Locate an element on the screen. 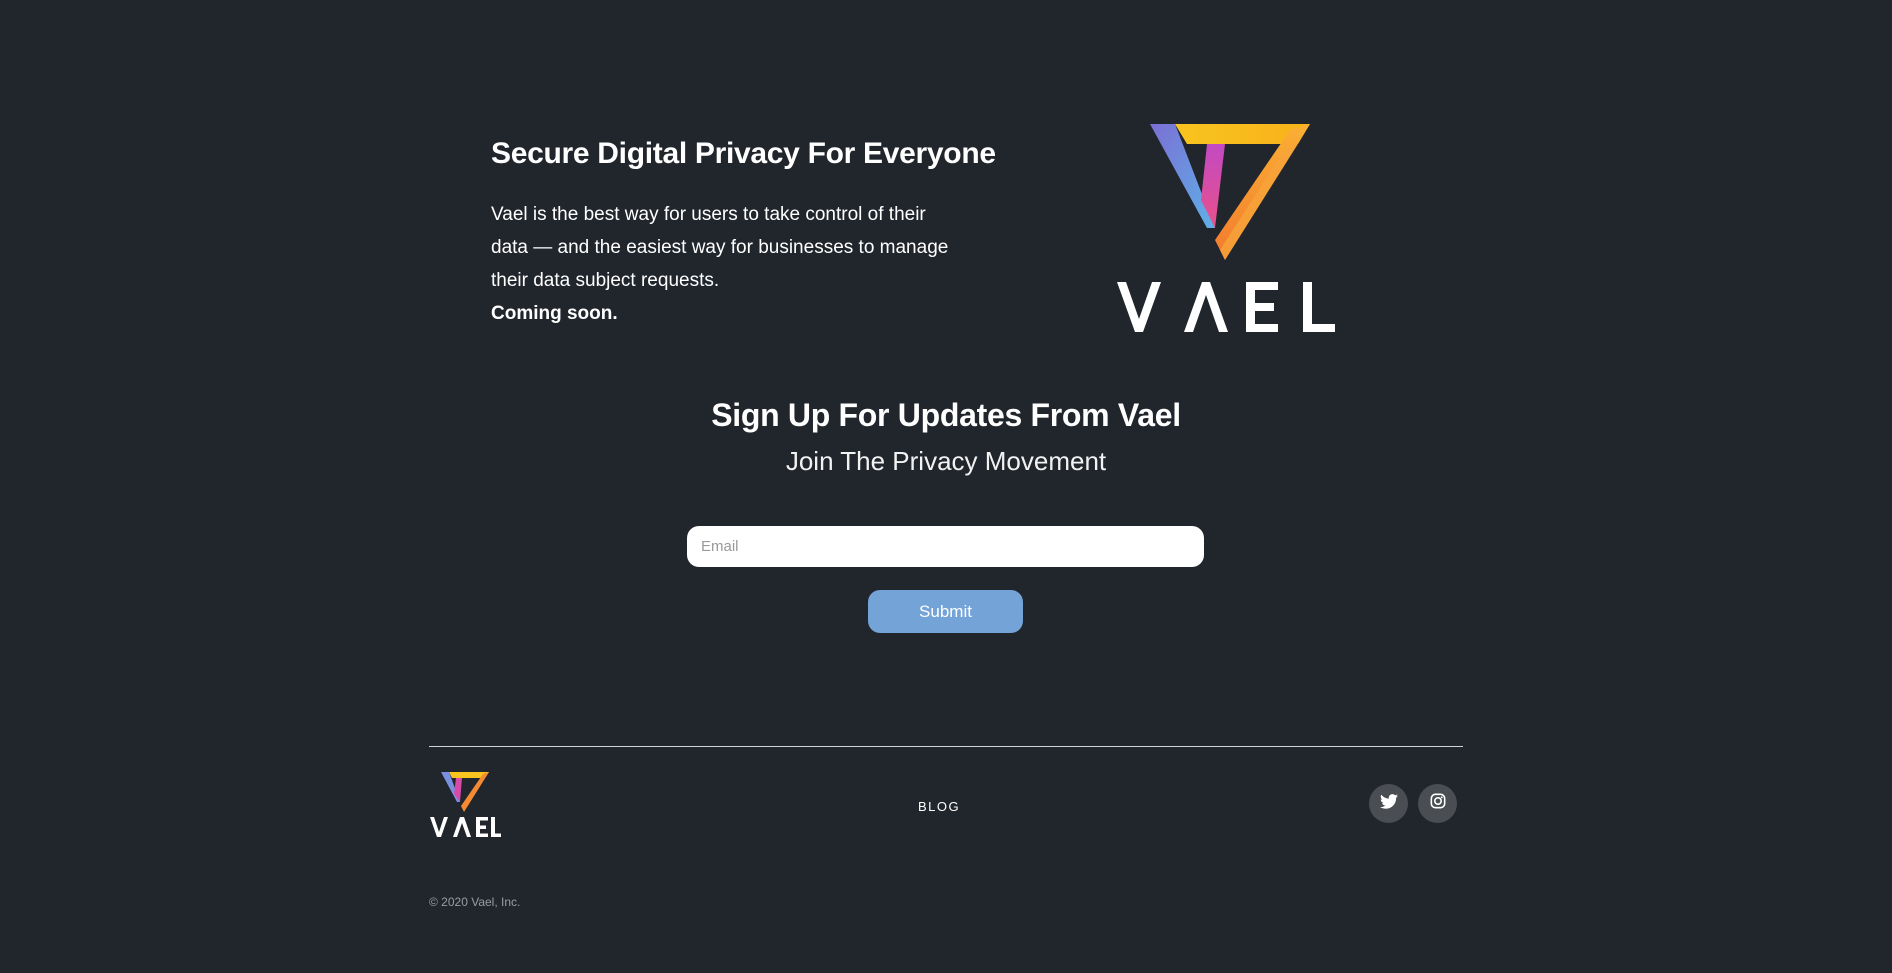  footer-link-blog: BLOG is located at coordinates (939, 806).